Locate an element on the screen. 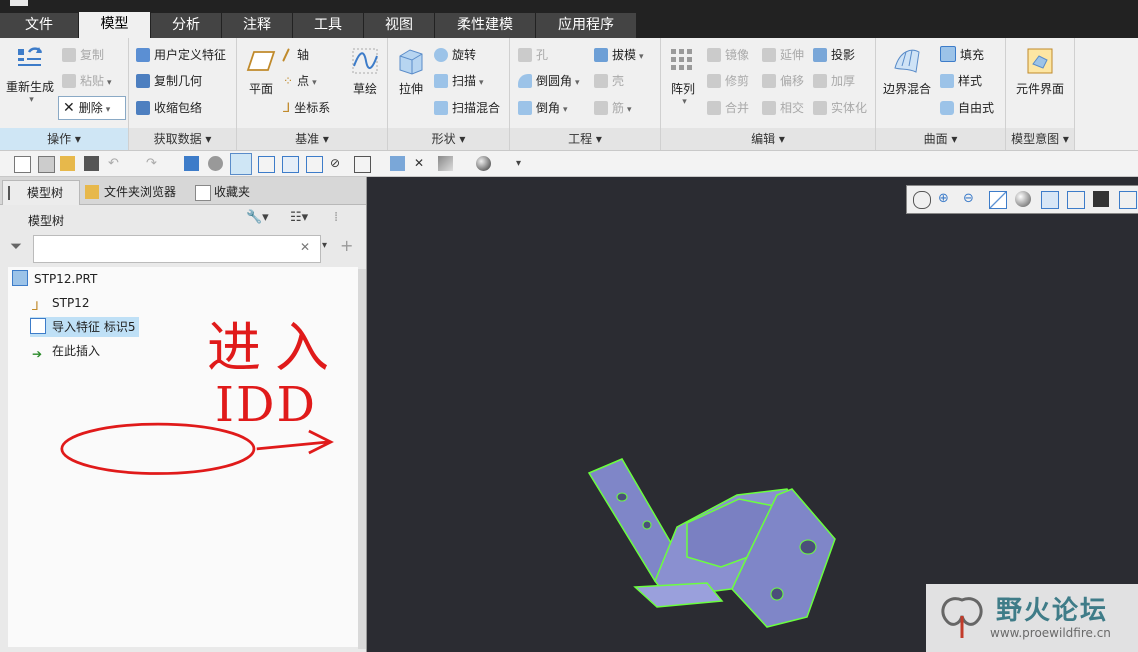 This screenshot has height=652, width=1138. redo-icon: ↷ is located at coordinates (153, 163).